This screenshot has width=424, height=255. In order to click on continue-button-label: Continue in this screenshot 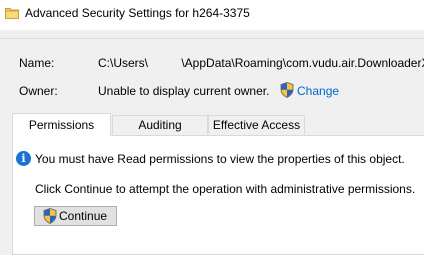, I will do `click(83, 216)`.